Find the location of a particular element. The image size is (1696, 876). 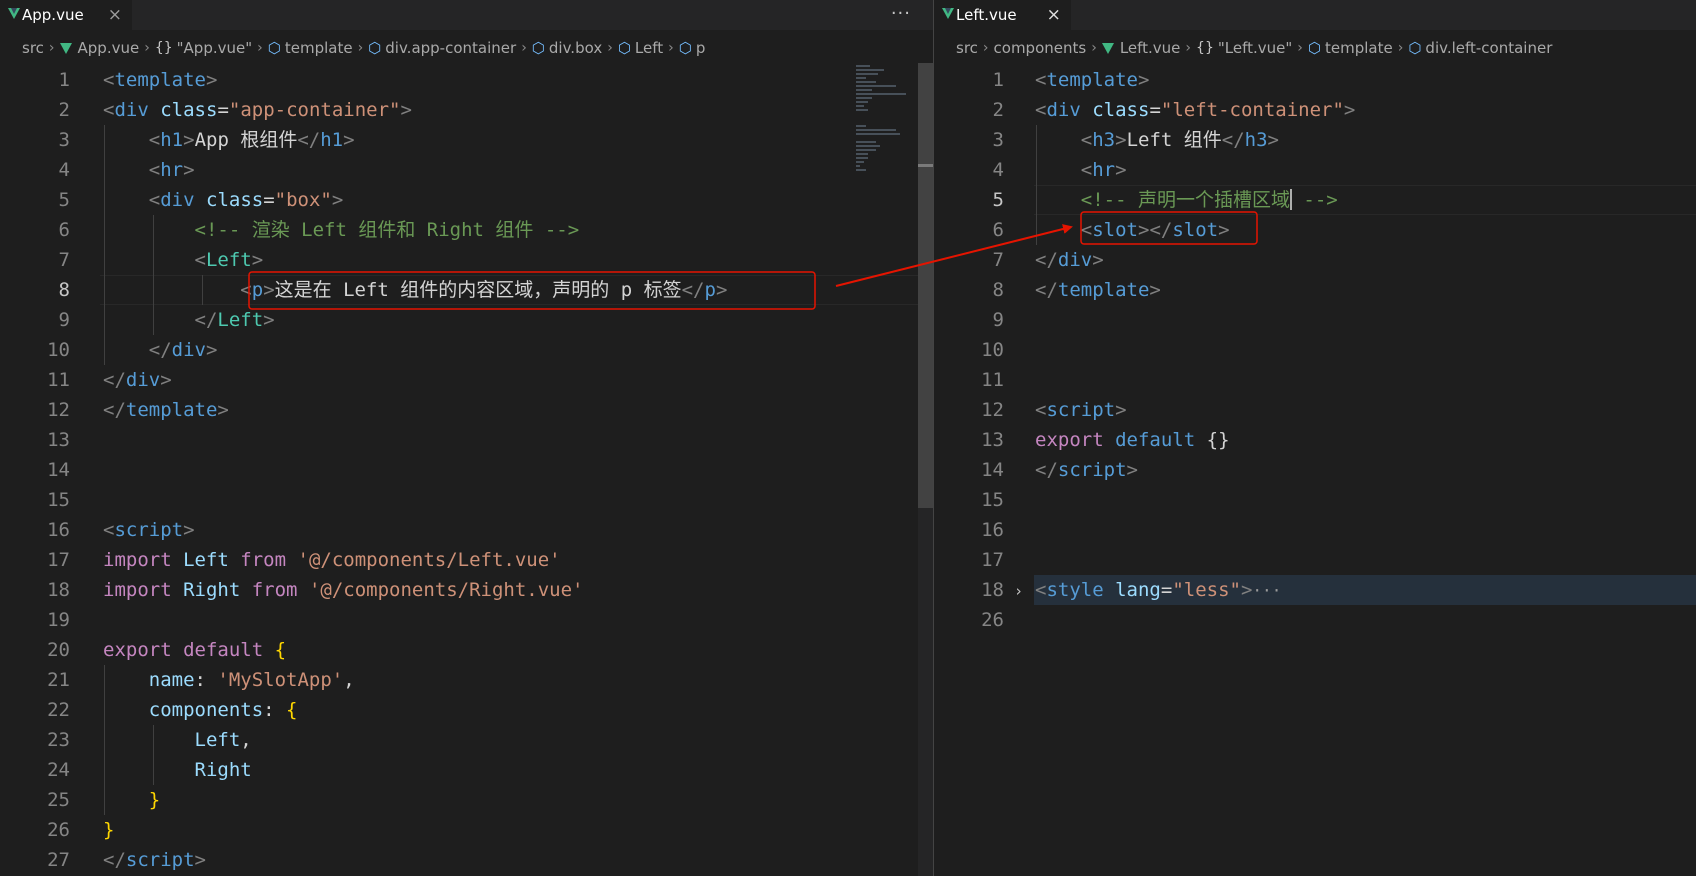

code-line: 2 <div class="left-container"> is located at coordinates (1315, 110).